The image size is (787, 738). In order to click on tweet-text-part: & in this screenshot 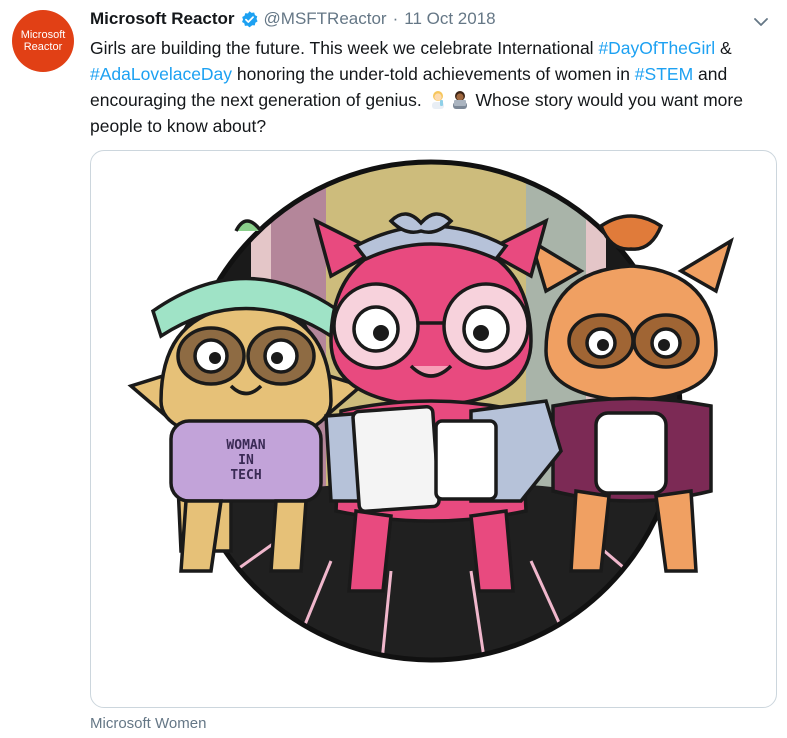, I will do `click(726, 48)`.